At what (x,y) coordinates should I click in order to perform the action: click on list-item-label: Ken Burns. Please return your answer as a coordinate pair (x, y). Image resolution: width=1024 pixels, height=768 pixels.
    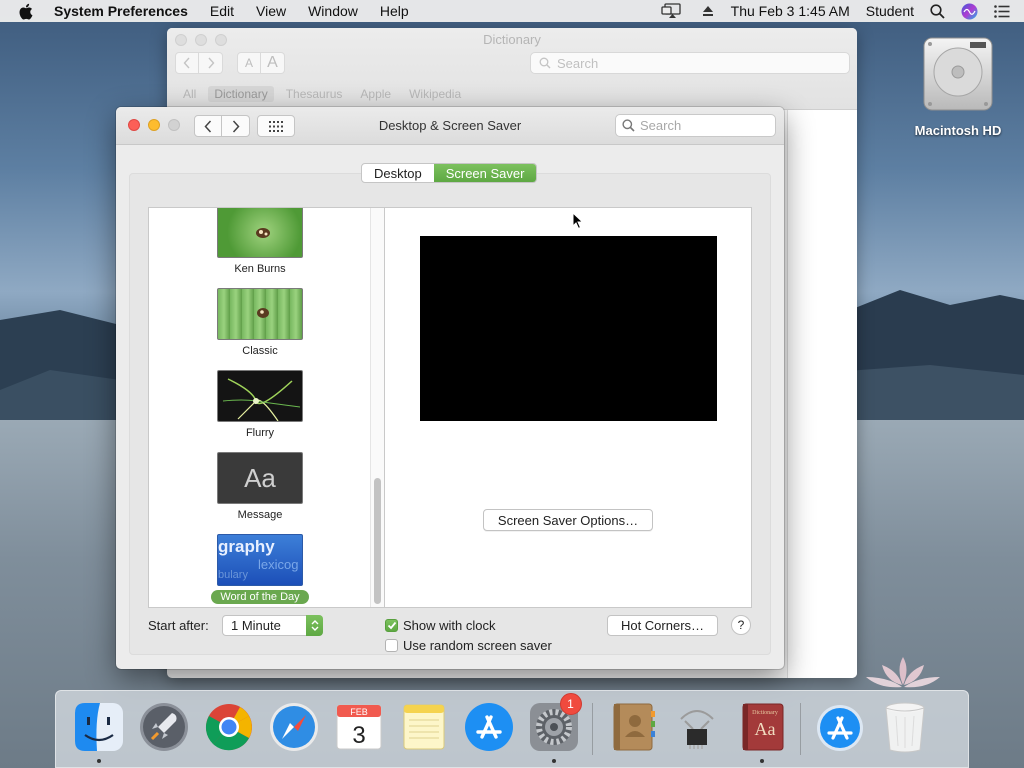
    Looking at the image, I should click on (260, 269).